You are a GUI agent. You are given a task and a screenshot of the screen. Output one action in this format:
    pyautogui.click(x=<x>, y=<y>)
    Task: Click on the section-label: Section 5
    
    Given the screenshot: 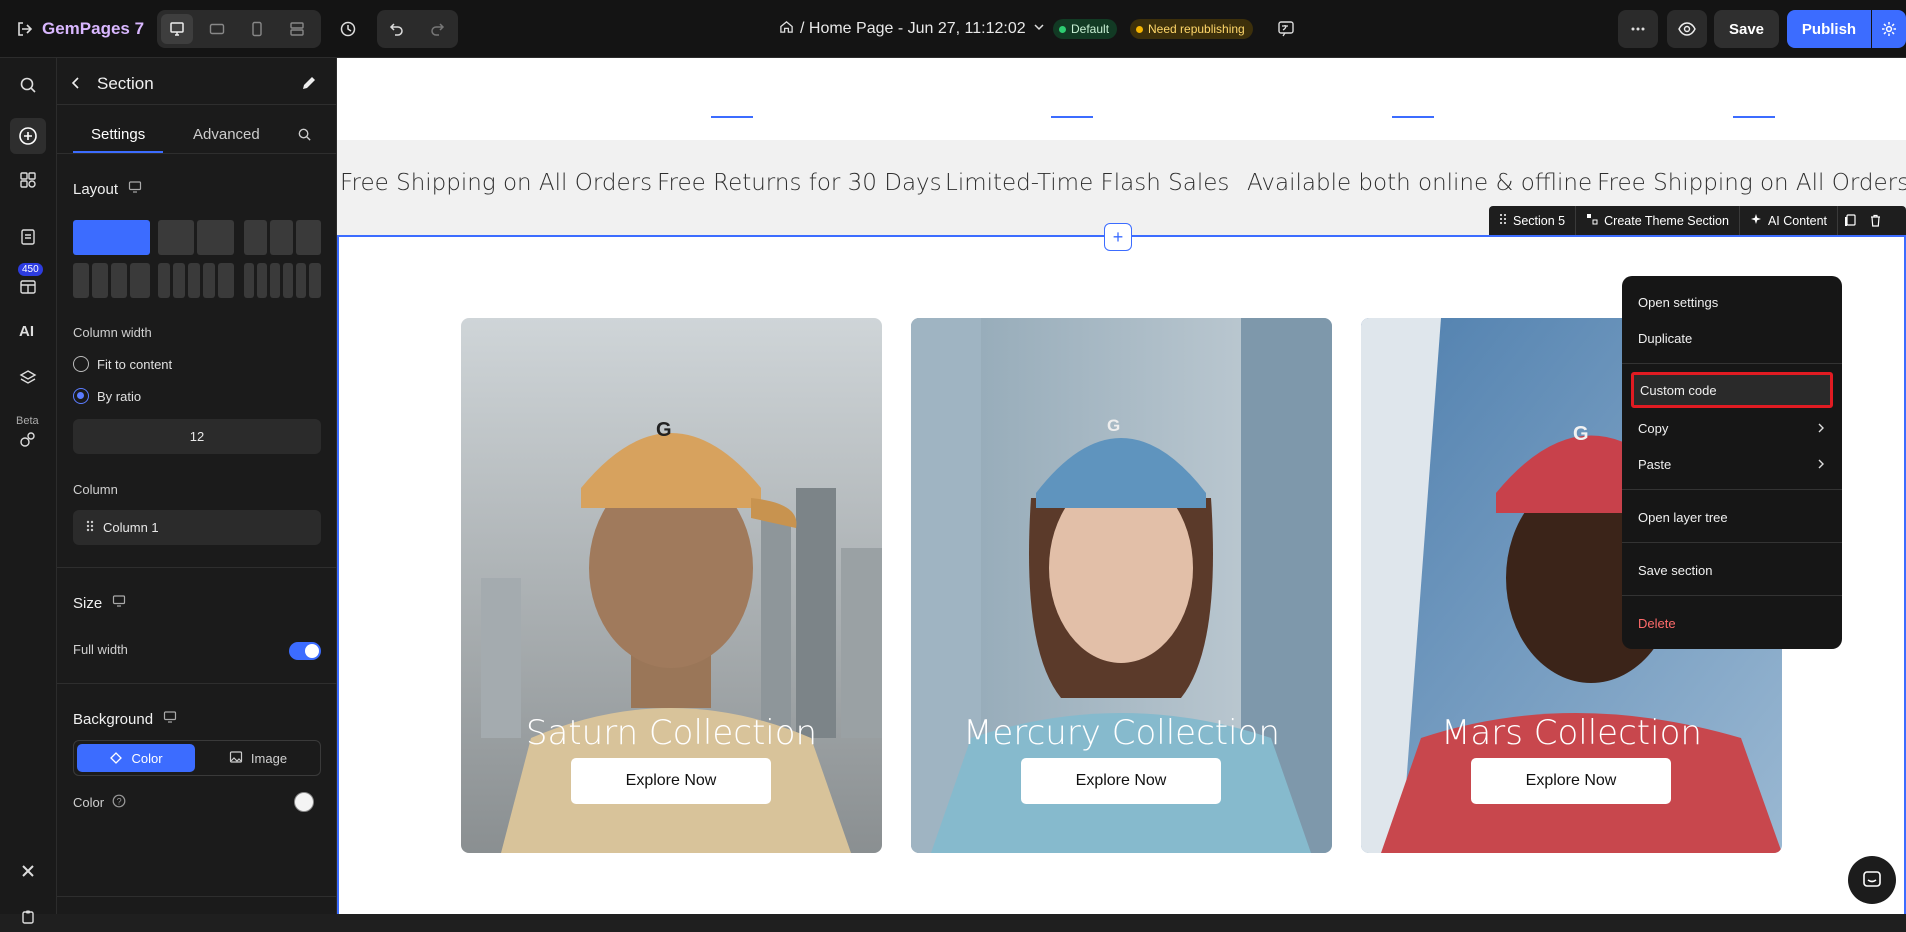 What is the action you would take?
    pyautogui.click(x=1533, y=220)
    